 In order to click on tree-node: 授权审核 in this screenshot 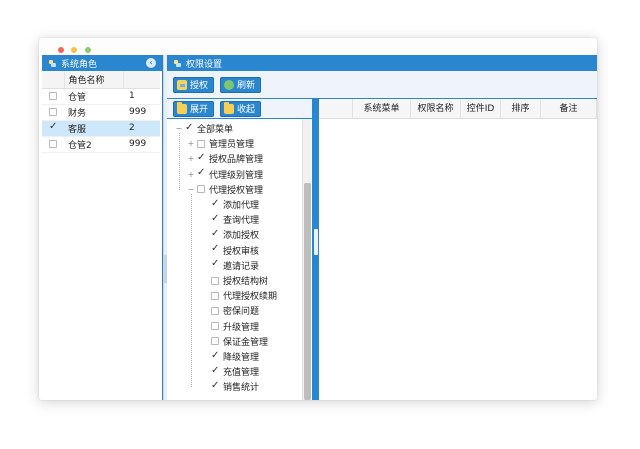, I will do `click(230, 250)`.